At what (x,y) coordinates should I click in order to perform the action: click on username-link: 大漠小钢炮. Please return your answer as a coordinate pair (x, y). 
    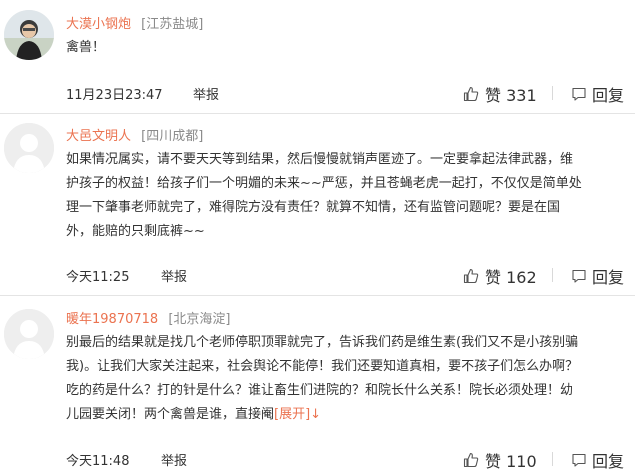
    Looking at the image, I should click on (98, 24).